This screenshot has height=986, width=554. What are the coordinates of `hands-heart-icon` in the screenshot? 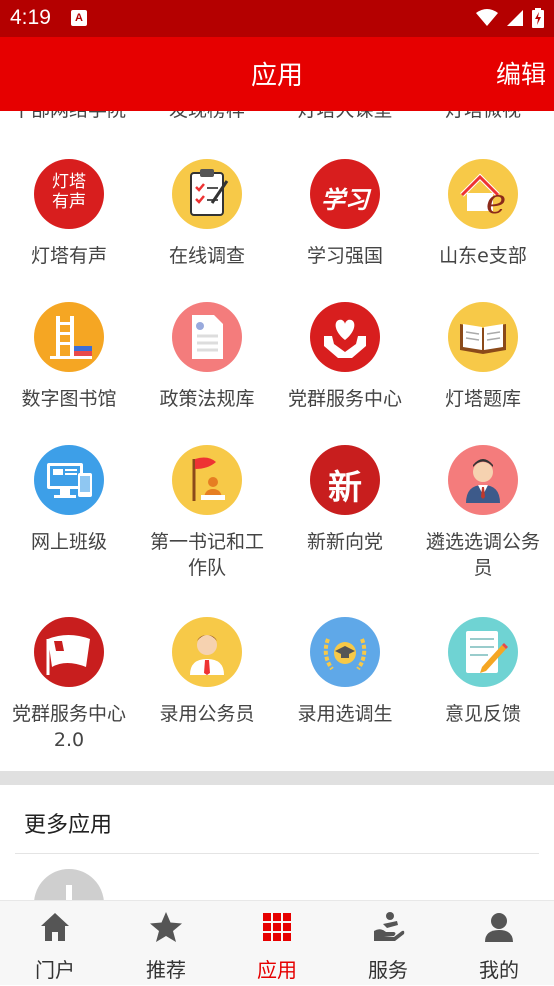 It's located at (345, 337).